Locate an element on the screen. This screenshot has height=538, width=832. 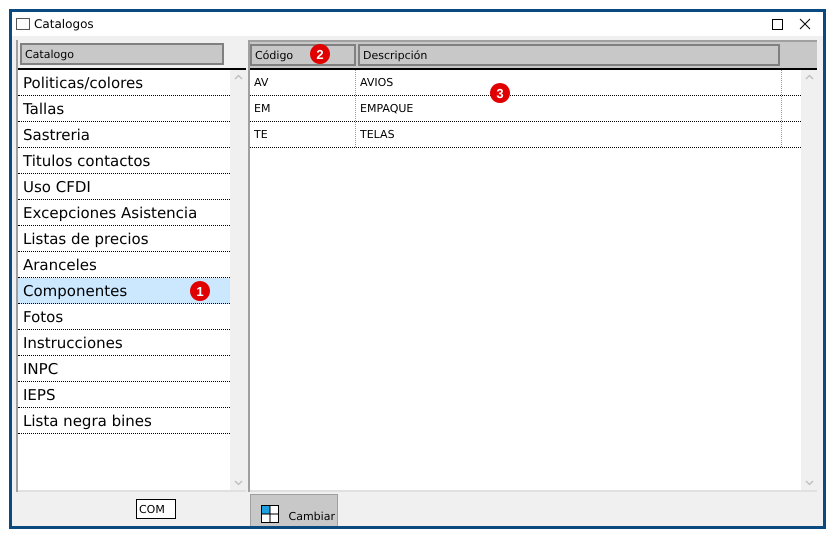
catalog-item: Componentes 1 is located at coordinates (124, 291).